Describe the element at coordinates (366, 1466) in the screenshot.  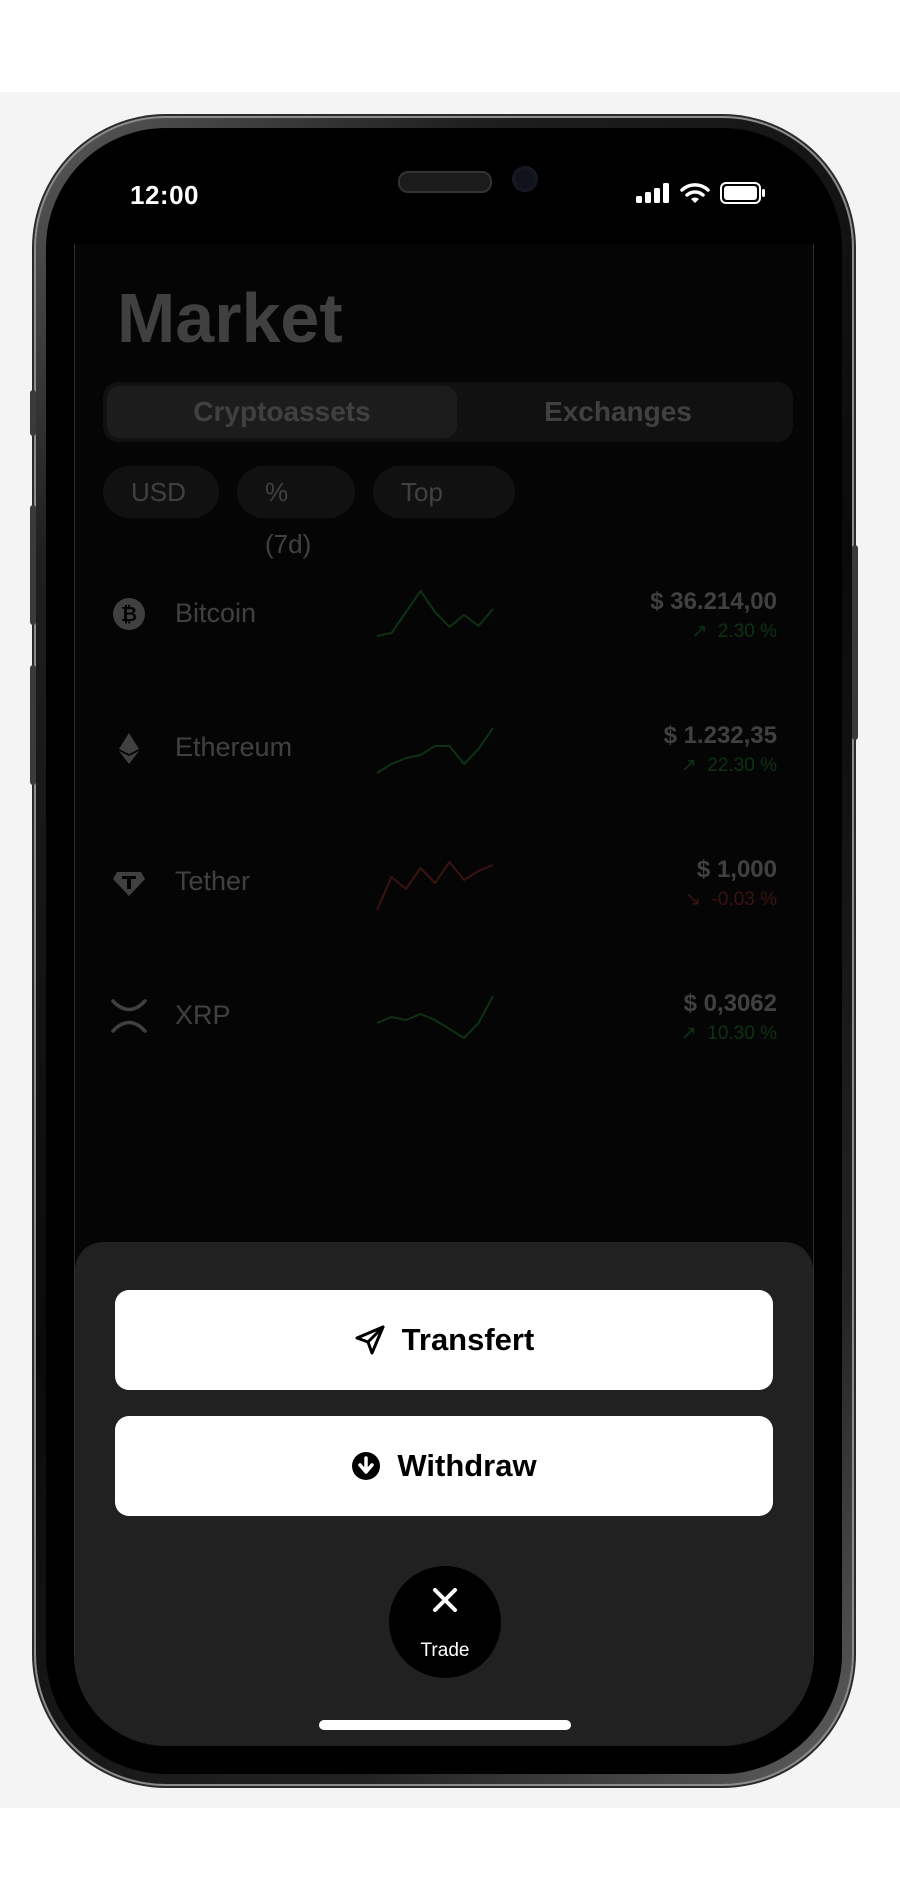
I see `arrow-down-circle-icon` at that location.